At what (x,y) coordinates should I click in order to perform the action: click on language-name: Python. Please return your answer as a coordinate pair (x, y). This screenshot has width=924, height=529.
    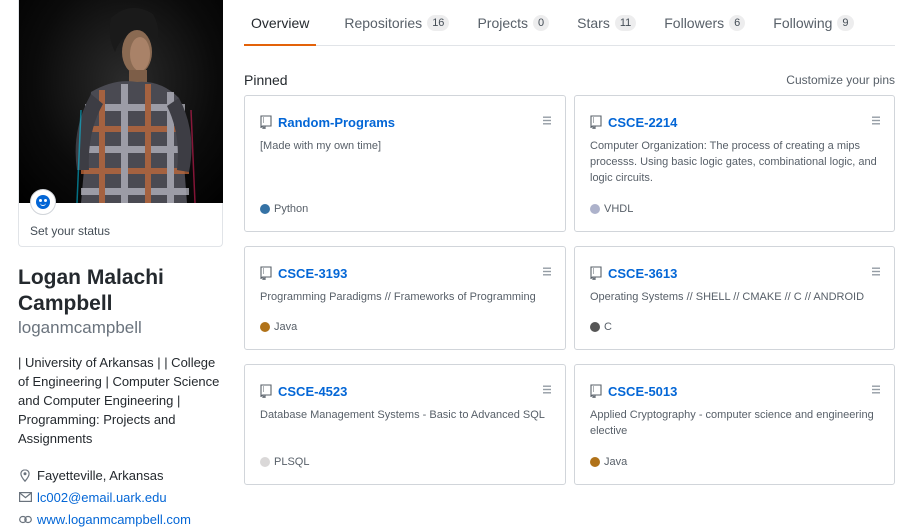
    Looking at the image, I should click on (291, 209).